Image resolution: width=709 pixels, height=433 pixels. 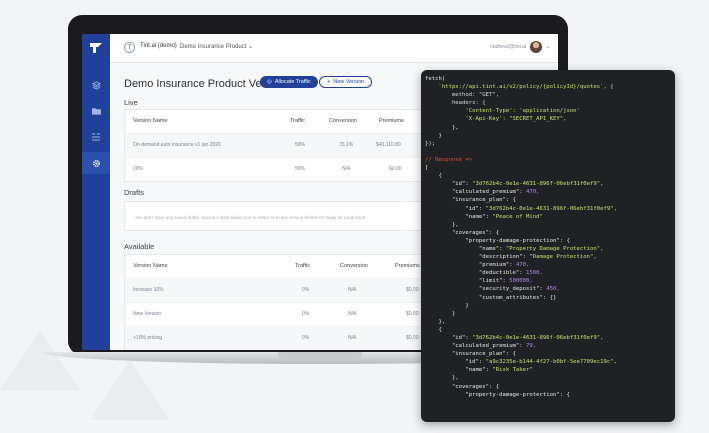 What do you see at coordinates (482, 192) in the screenshot?
I see `code-line: "calculated_premium": 470,` at bounding box center [482, 192].